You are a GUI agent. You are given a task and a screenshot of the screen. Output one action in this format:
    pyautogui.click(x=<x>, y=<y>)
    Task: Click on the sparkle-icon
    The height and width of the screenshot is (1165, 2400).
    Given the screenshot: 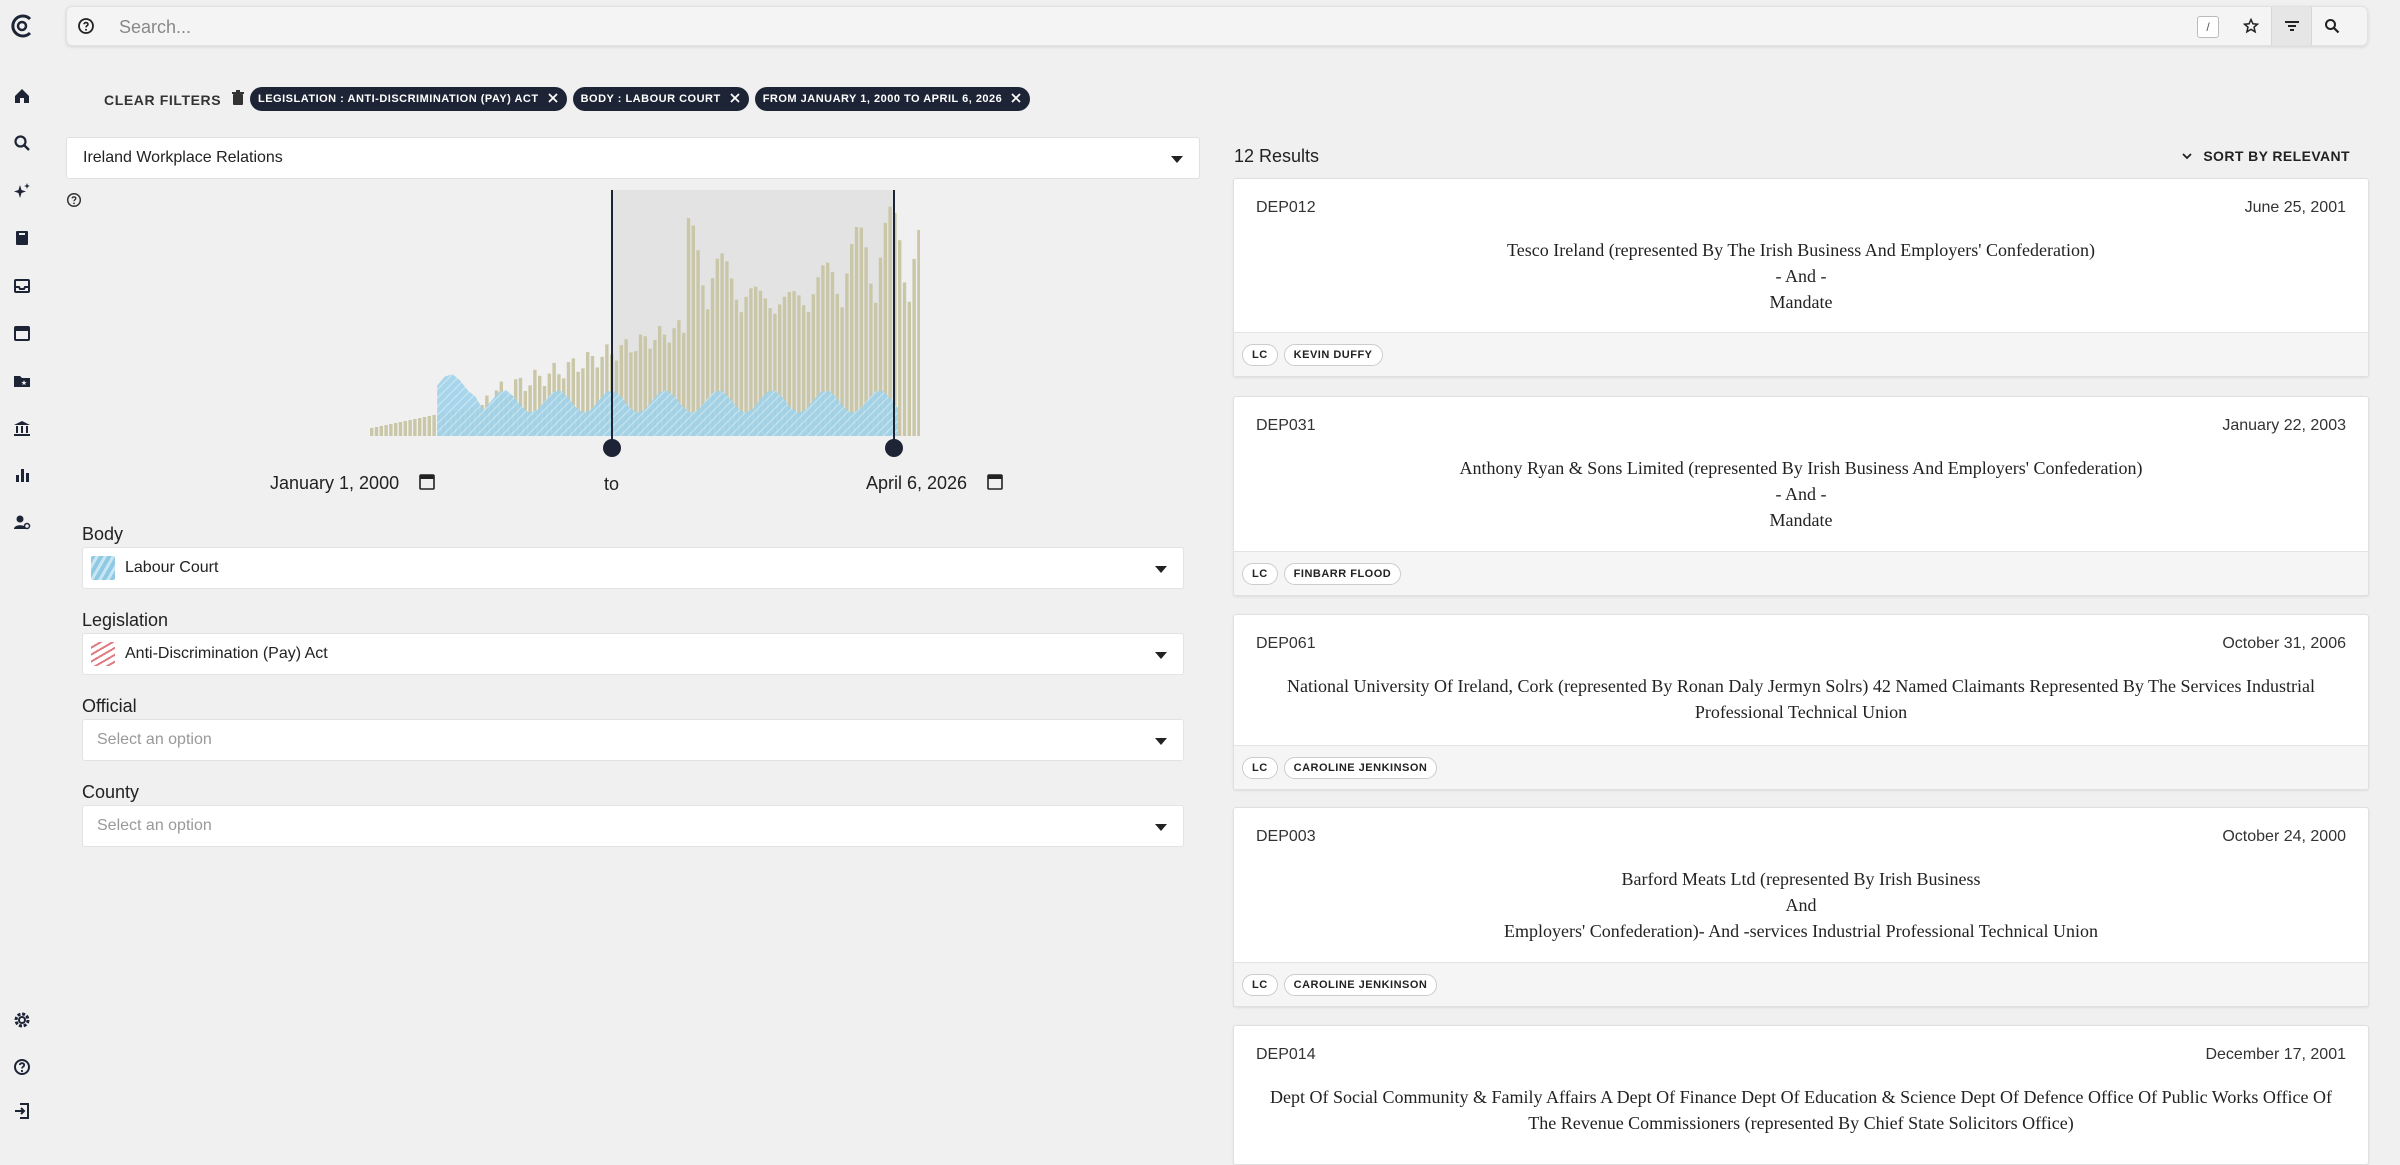 What is the action you would take?
    pyautogui.click(x=22, y=191)
    